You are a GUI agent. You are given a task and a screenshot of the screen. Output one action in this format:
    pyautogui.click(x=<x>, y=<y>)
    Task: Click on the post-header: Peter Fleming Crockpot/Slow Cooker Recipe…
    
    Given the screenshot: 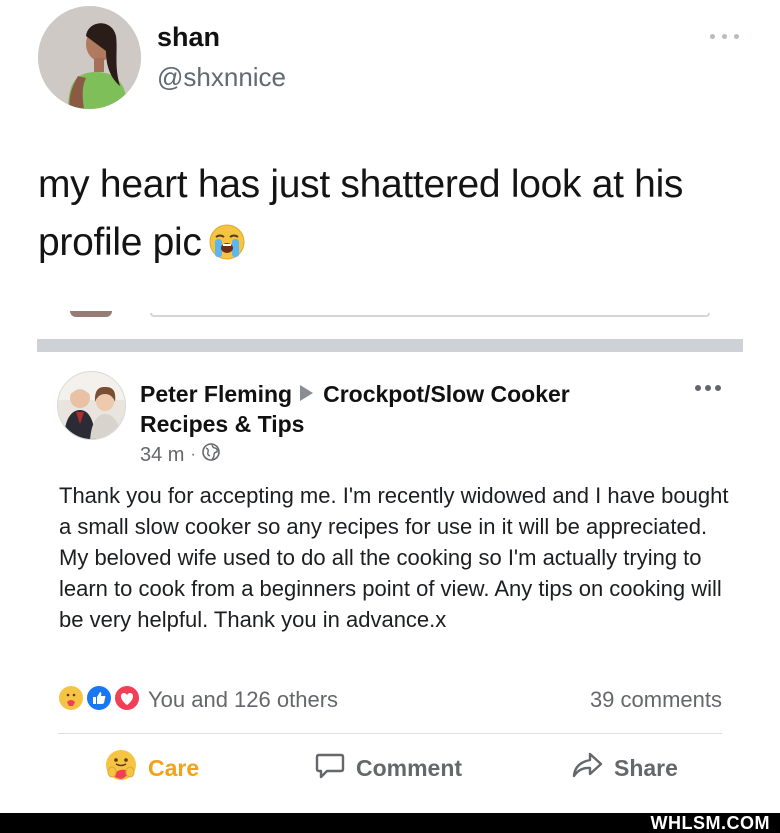 What is the action you would take?
    pyautogui.click(x=400, y=409)
    